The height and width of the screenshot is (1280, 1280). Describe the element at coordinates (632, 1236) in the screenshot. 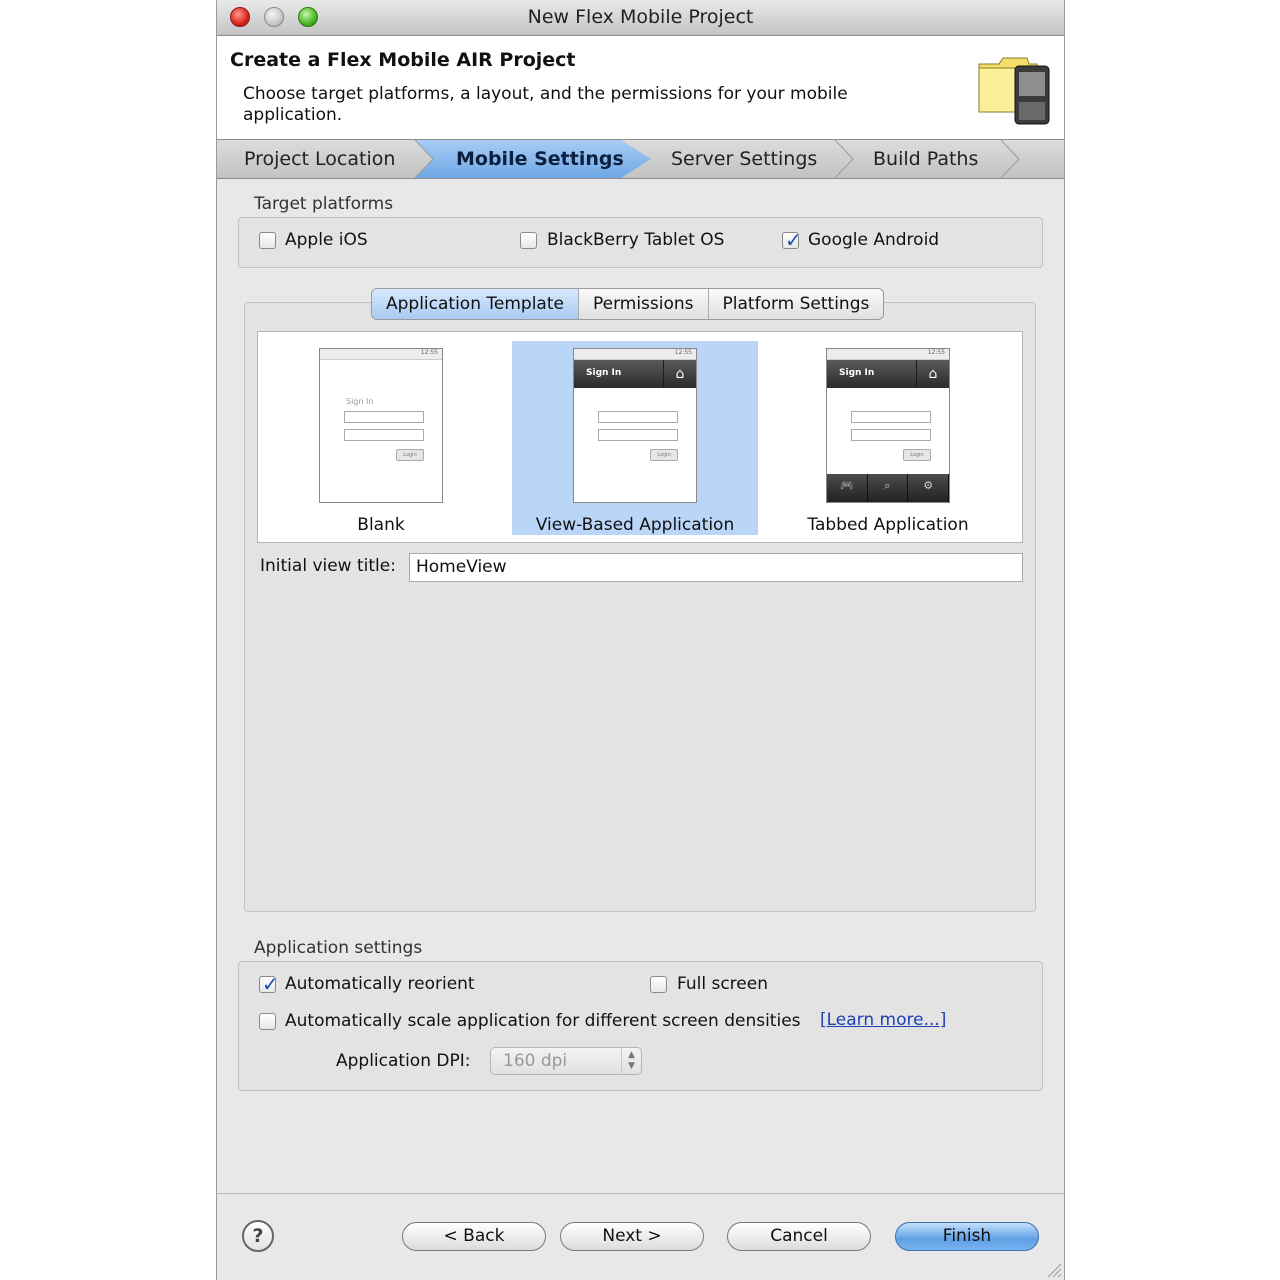

I see `next-button: Next >` at that location.